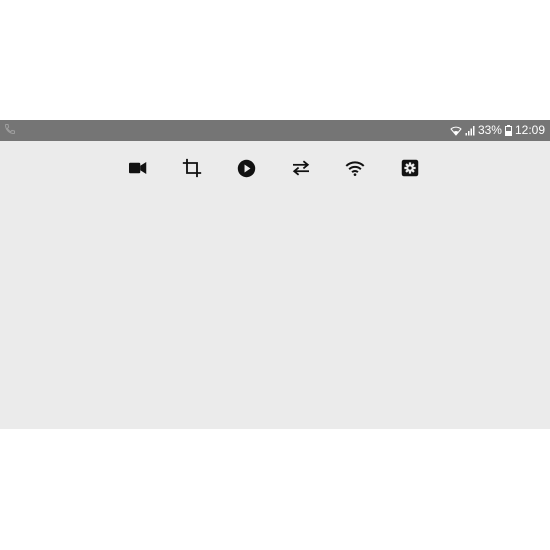 This screenshot has width=550, height=550. What do you see at coordinates (529, 130) in the screenshot?
I see `clock: 12:09` at bounding box center [529, 130].